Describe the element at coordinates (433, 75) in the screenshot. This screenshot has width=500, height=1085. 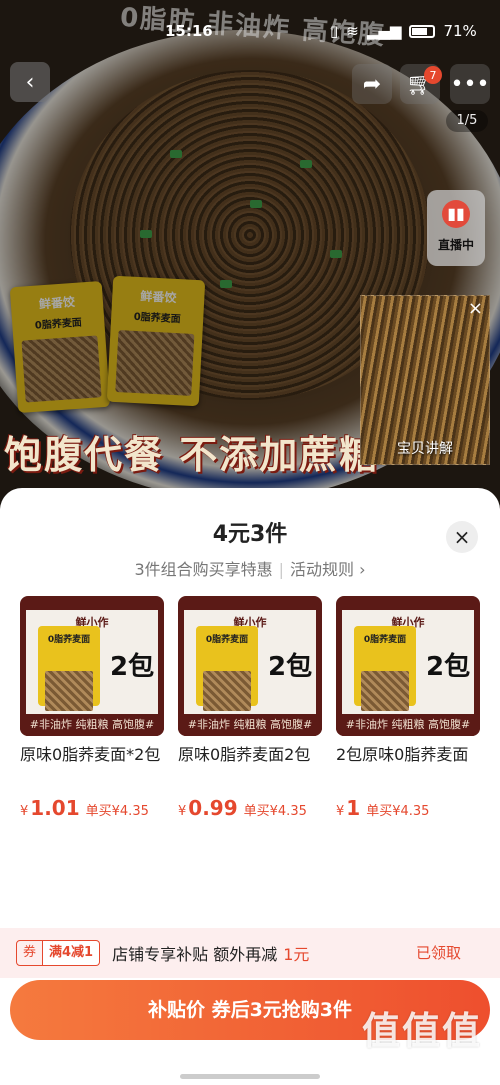
I see `cart-count-badge: 7` at that location.